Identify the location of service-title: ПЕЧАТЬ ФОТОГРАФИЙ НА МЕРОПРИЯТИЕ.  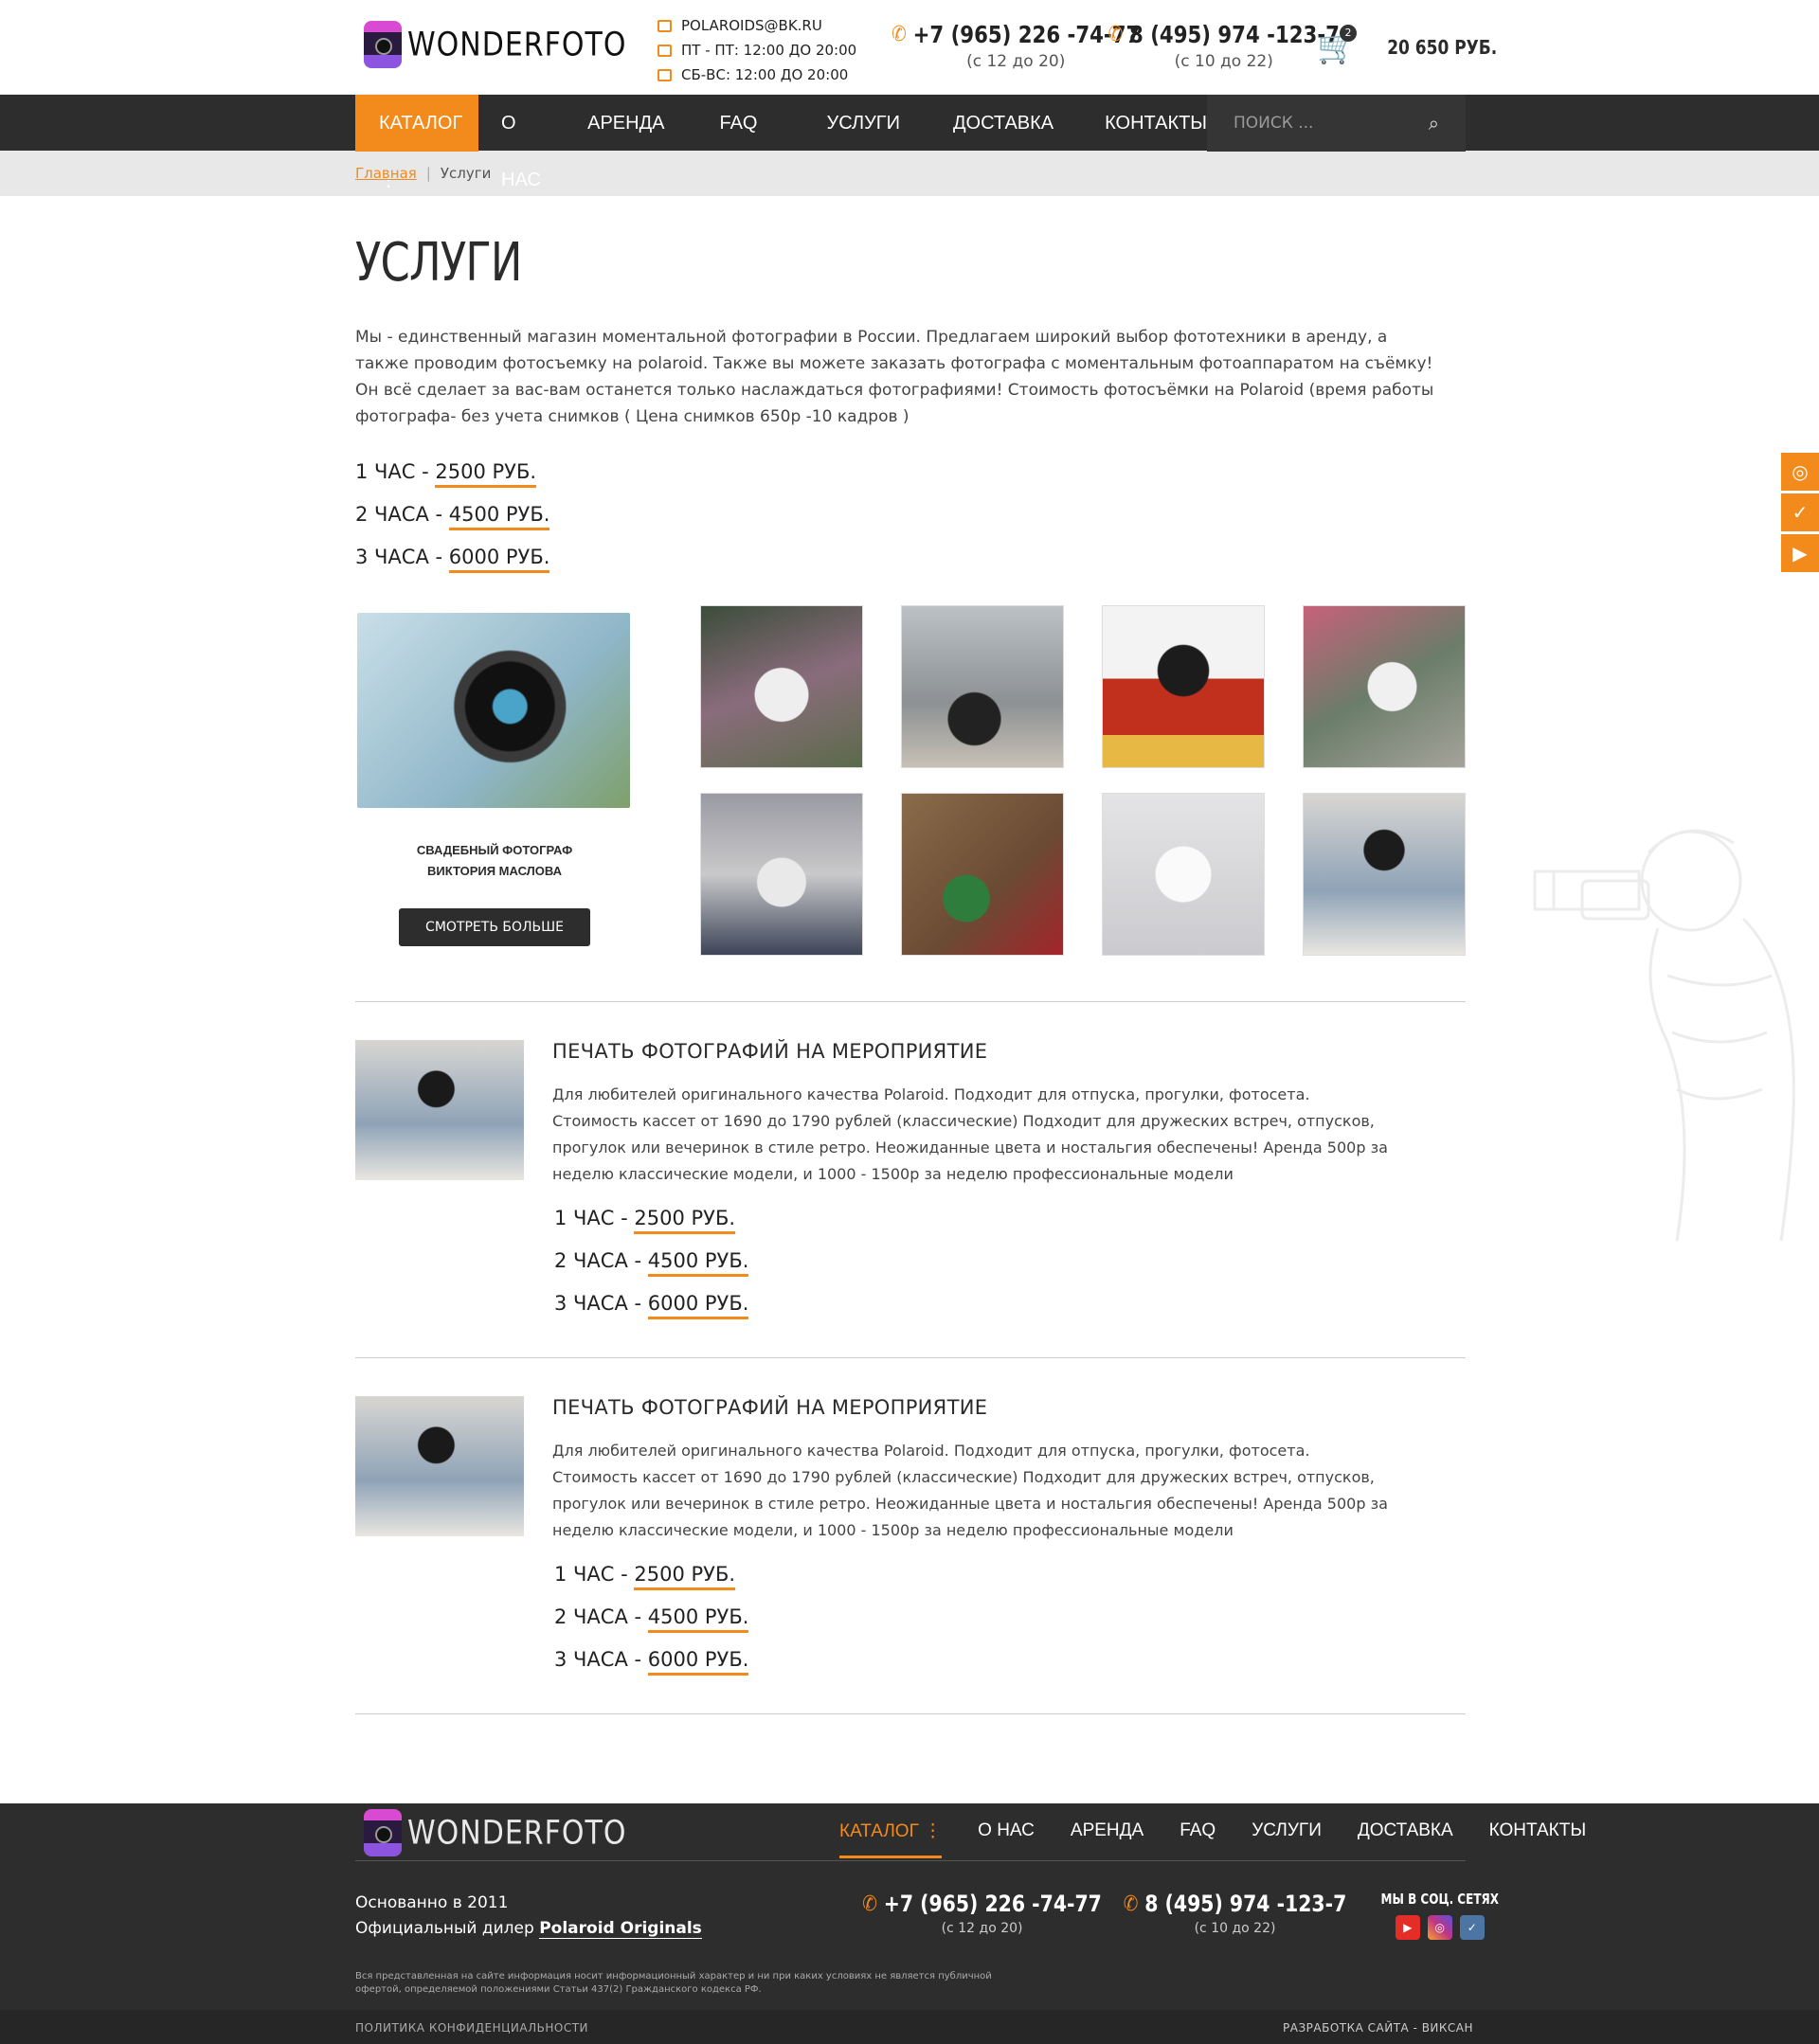
(770, 1051).